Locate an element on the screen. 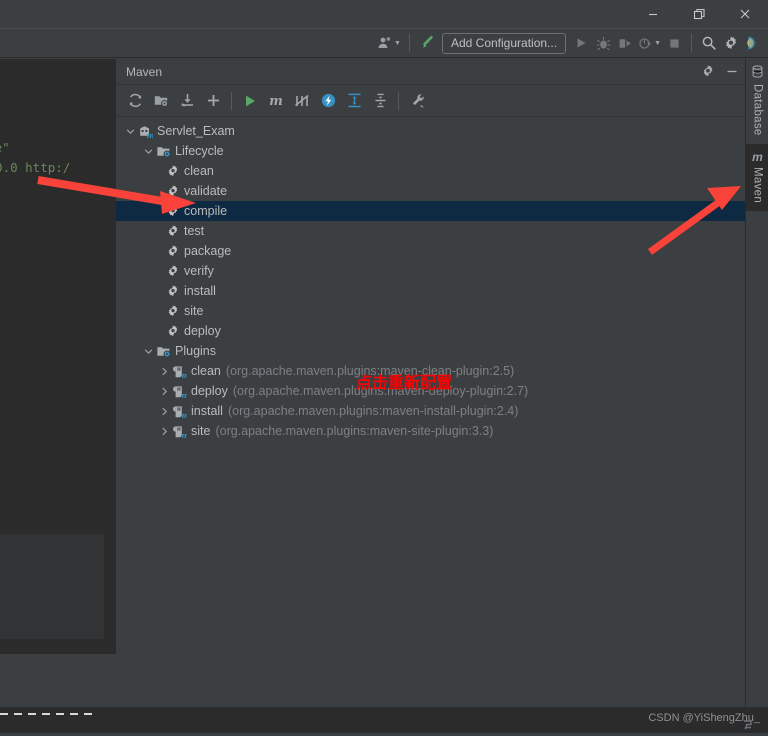  tree-row-plugins: Plugins is located at coordinates (430, 351).